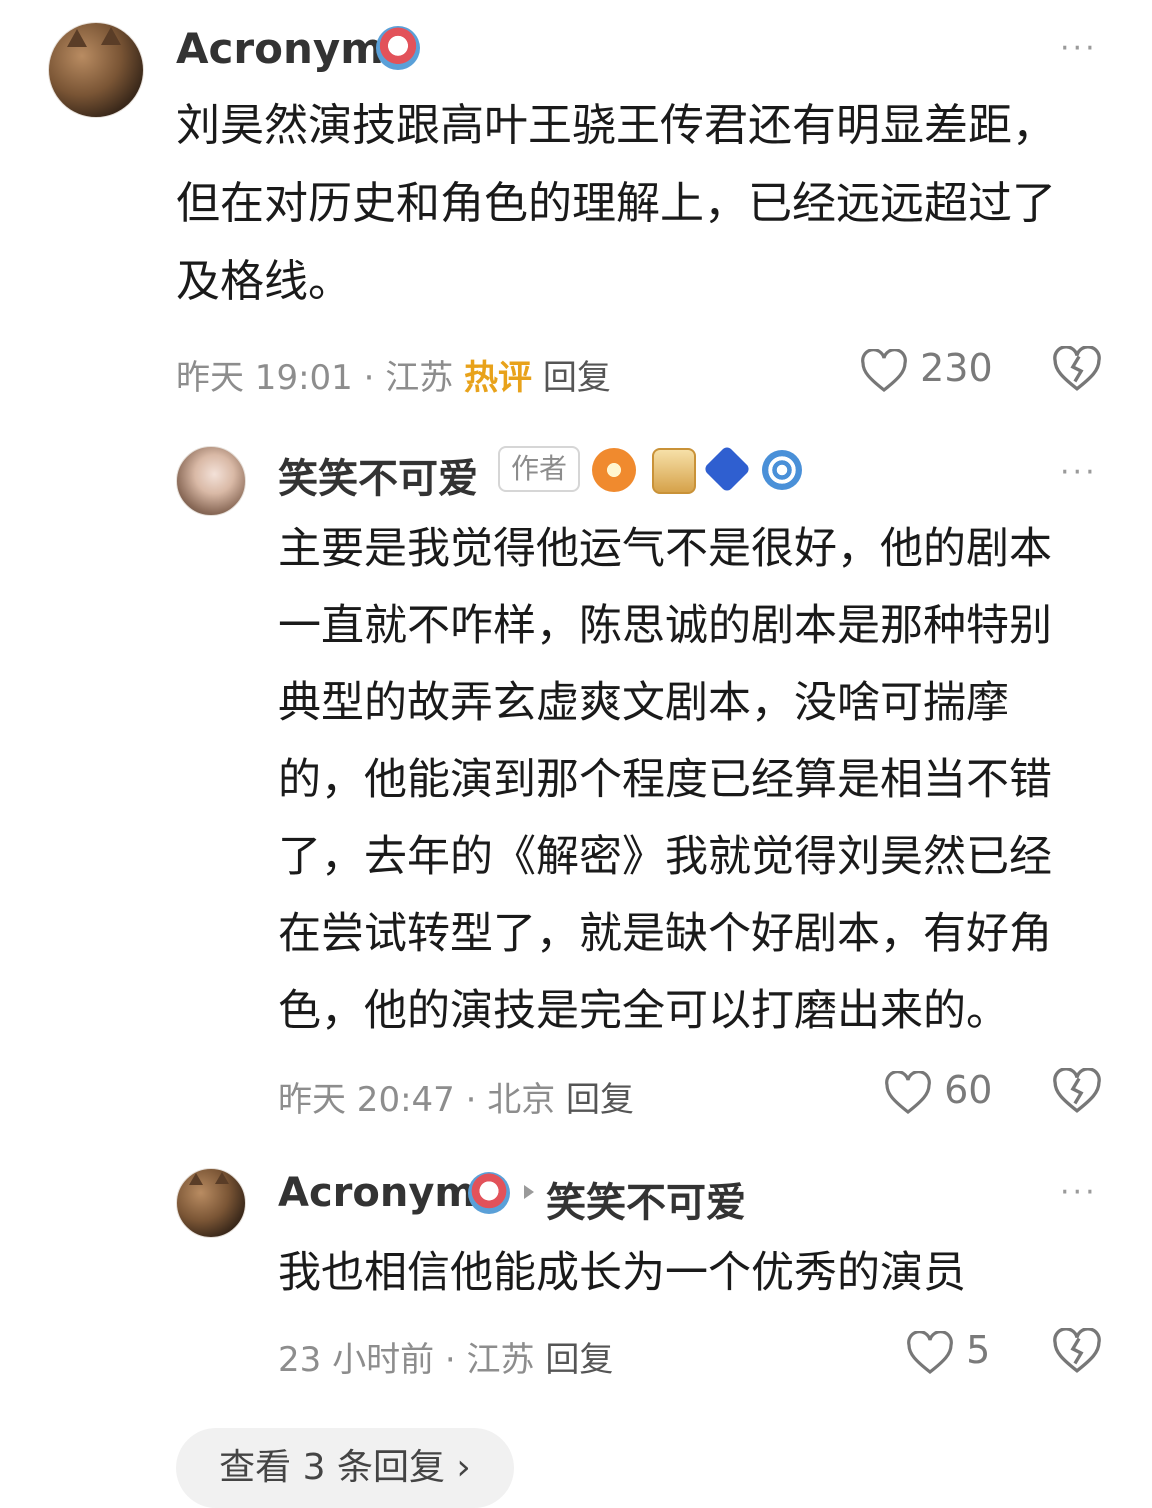 The width and height of the screenshot is (1152, 1508). I want to click on content-line: 一直就不咋样，陈思诚的剧本是那种特别, so click(665, 626).